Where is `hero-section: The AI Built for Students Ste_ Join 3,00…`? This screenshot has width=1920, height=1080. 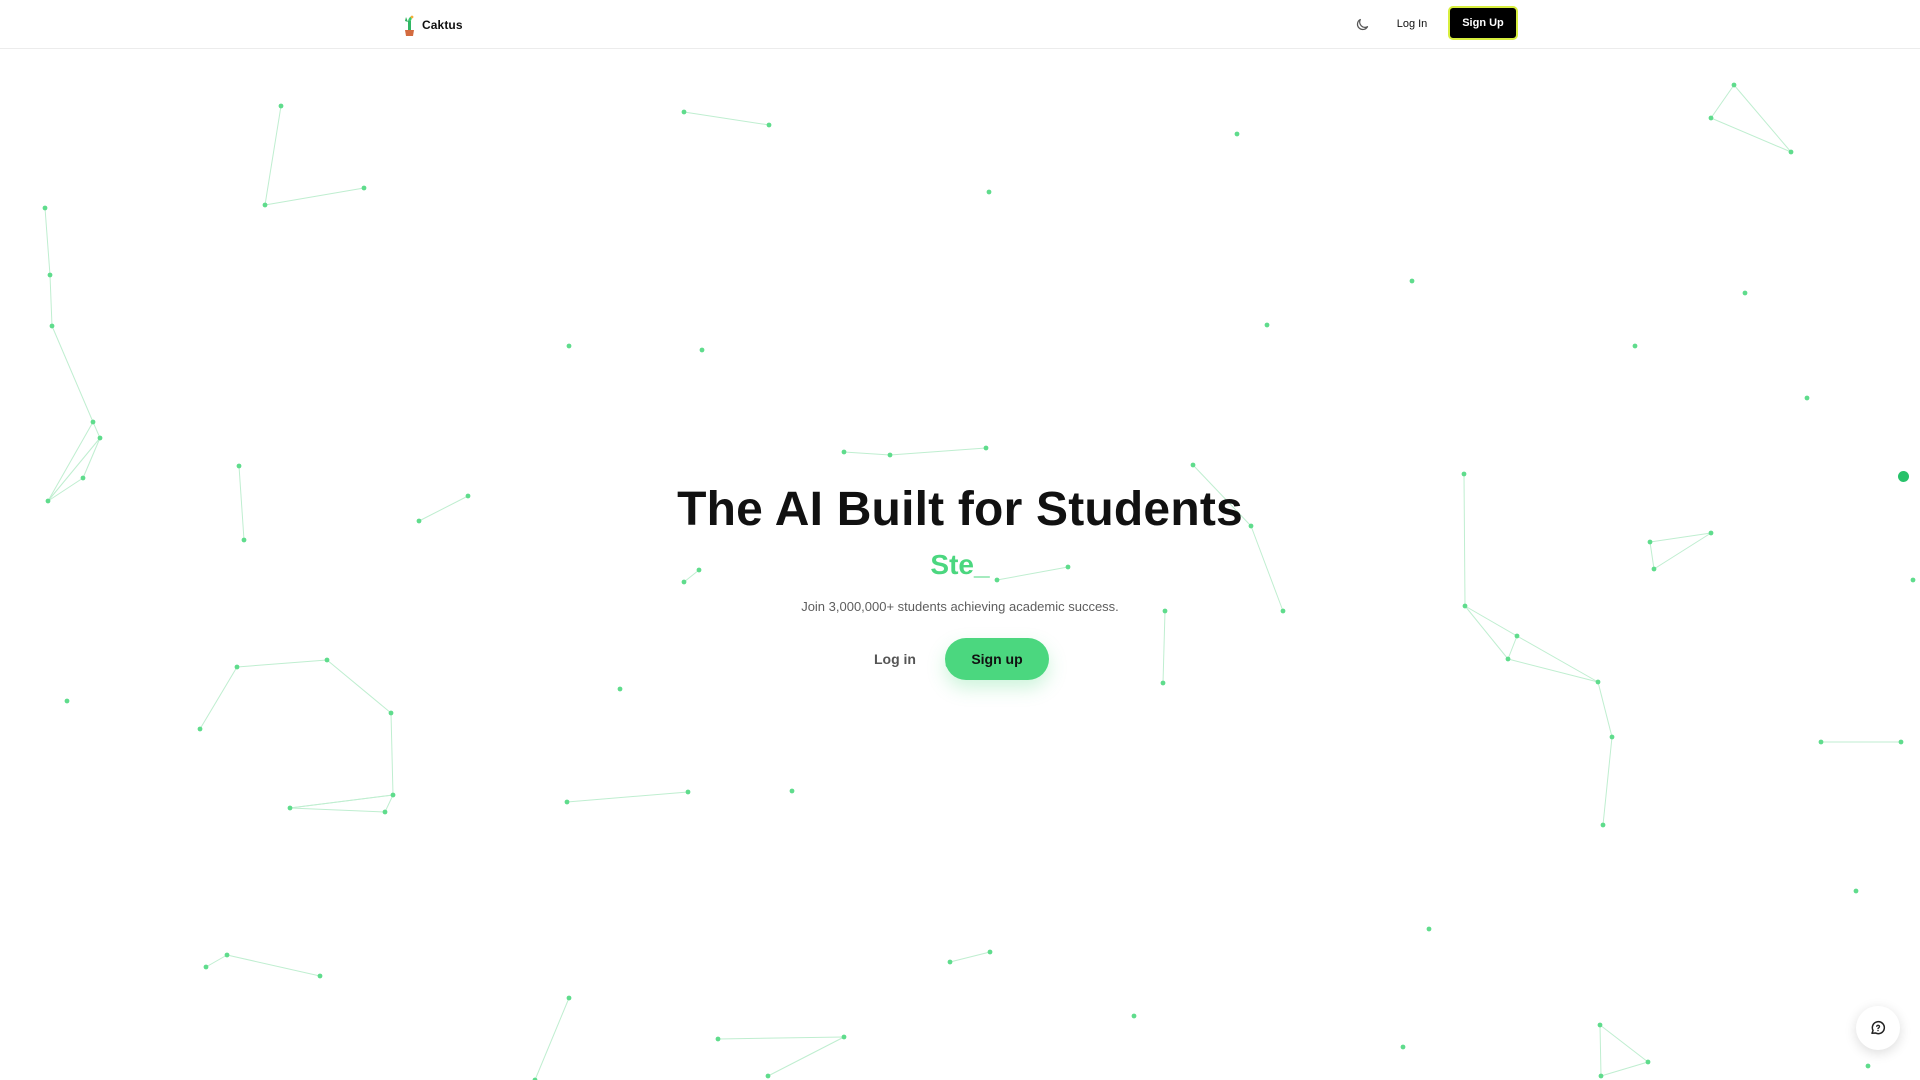 hero-section: The AI Built for Students Ste_ Join 3,00… is located at coordinates (960, 579).